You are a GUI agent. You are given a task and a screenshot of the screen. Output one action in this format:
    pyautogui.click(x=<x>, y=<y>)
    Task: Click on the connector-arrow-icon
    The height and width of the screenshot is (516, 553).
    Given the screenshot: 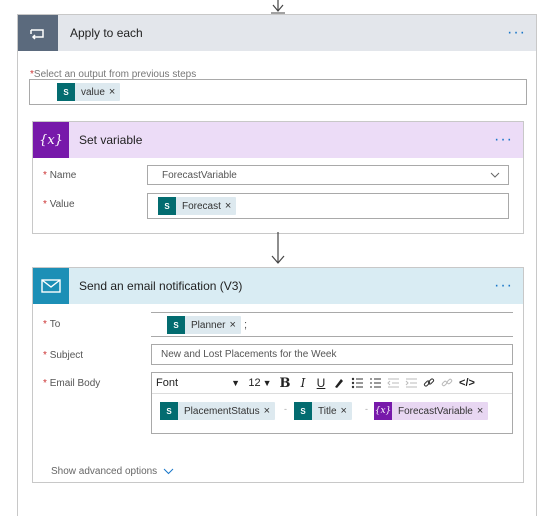 What is the action you would take?
    pyautogui.click(x=278, y=248)
    